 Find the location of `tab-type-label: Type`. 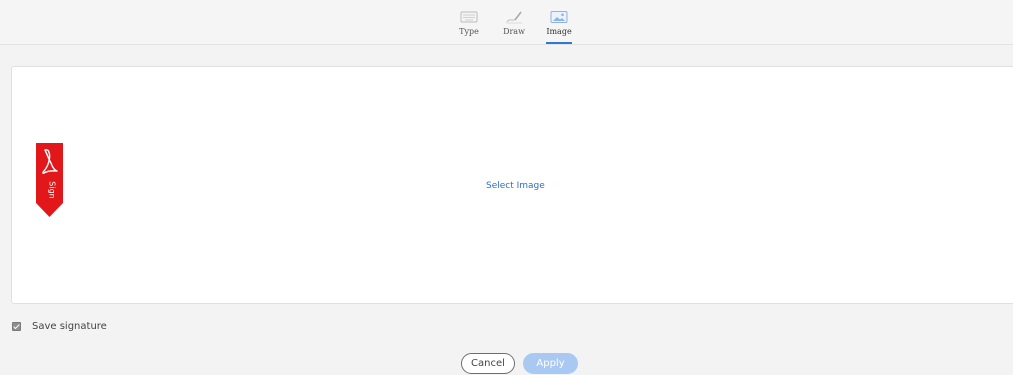

tab-type-label: Type is located at coordinates (469, 31).